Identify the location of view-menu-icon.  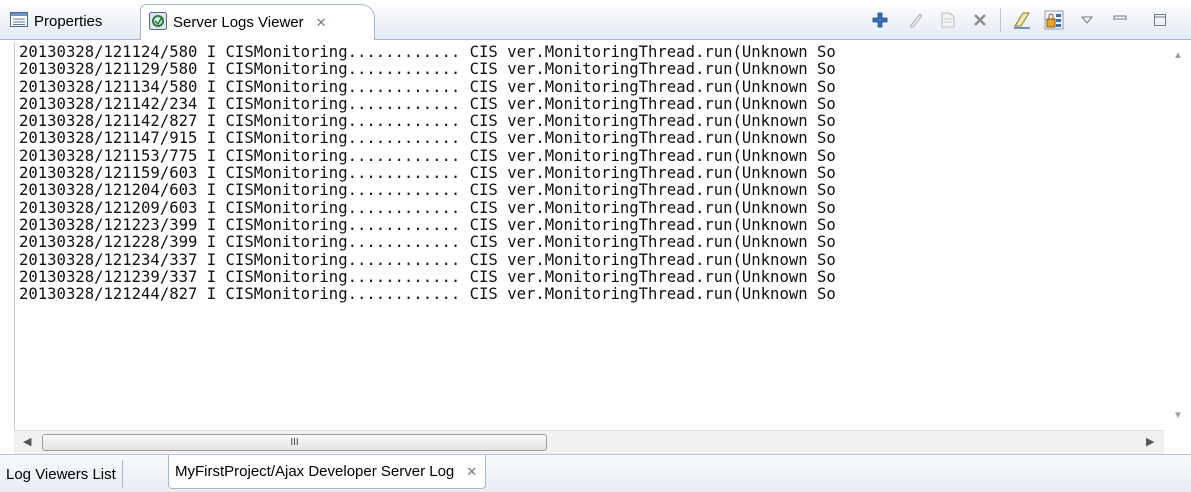
(1087, 20).